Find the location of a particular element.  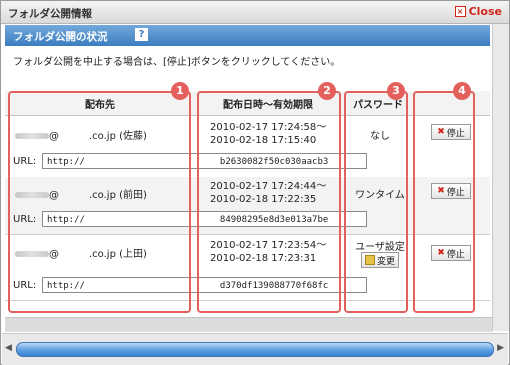

horizontal-scrollbar: ◀ ▶ is located at coordinates (255, 349).